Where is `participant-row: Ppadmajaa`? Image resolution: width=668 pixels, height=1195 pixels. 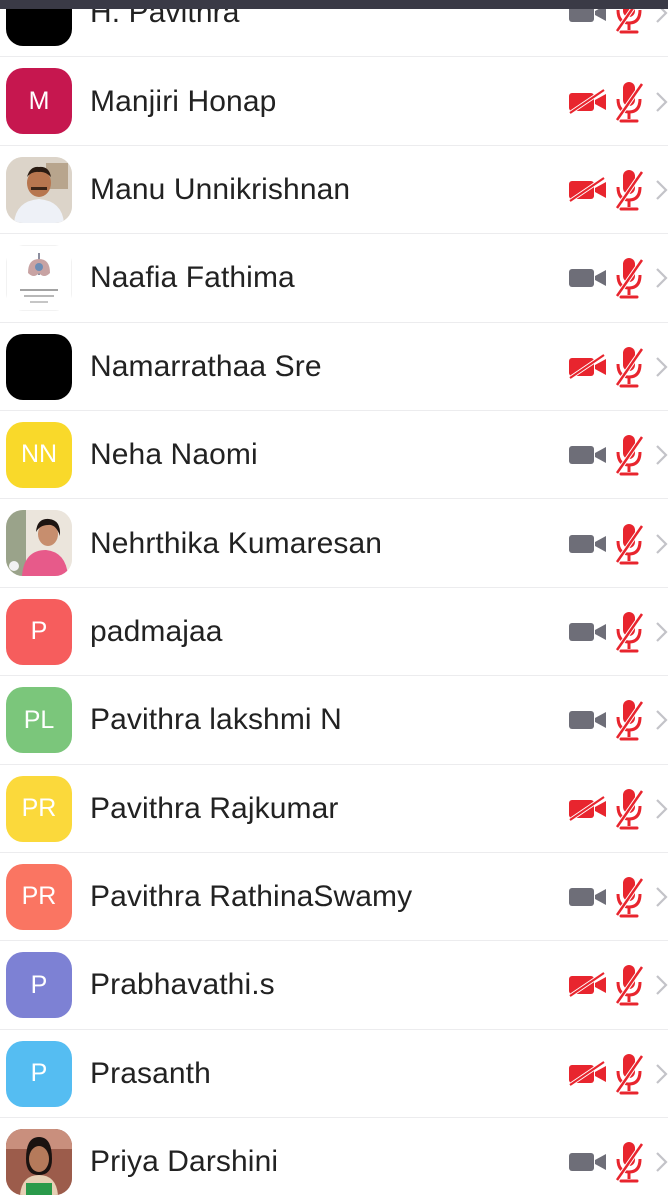
participant-row: Ppadmajaa is located at coordinates (334, 632).